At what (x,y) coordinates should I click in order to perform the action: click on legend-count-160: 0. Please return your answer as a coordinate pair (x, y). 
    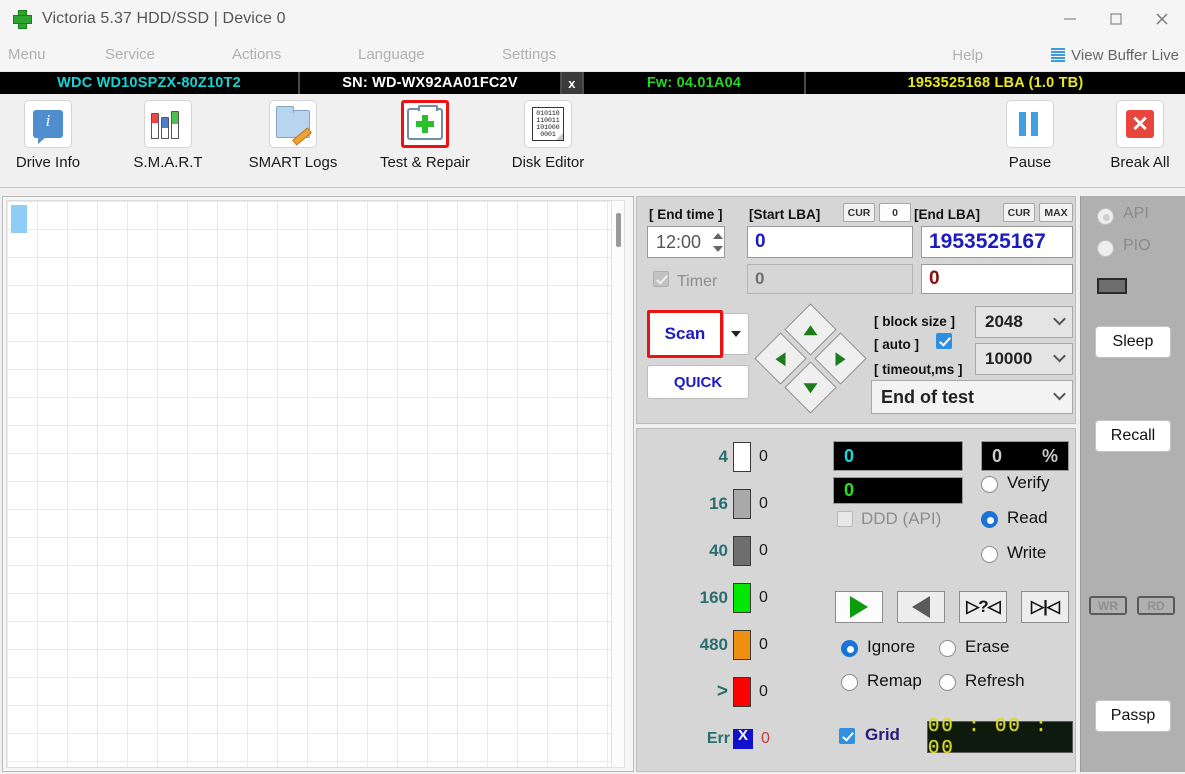
    Looking at the image, I should click on (763, 597).